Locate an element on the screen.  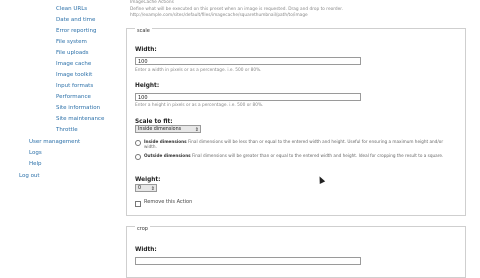
sidebar-item-error-reporting: Error reporting is located at coordinates (76, 31).